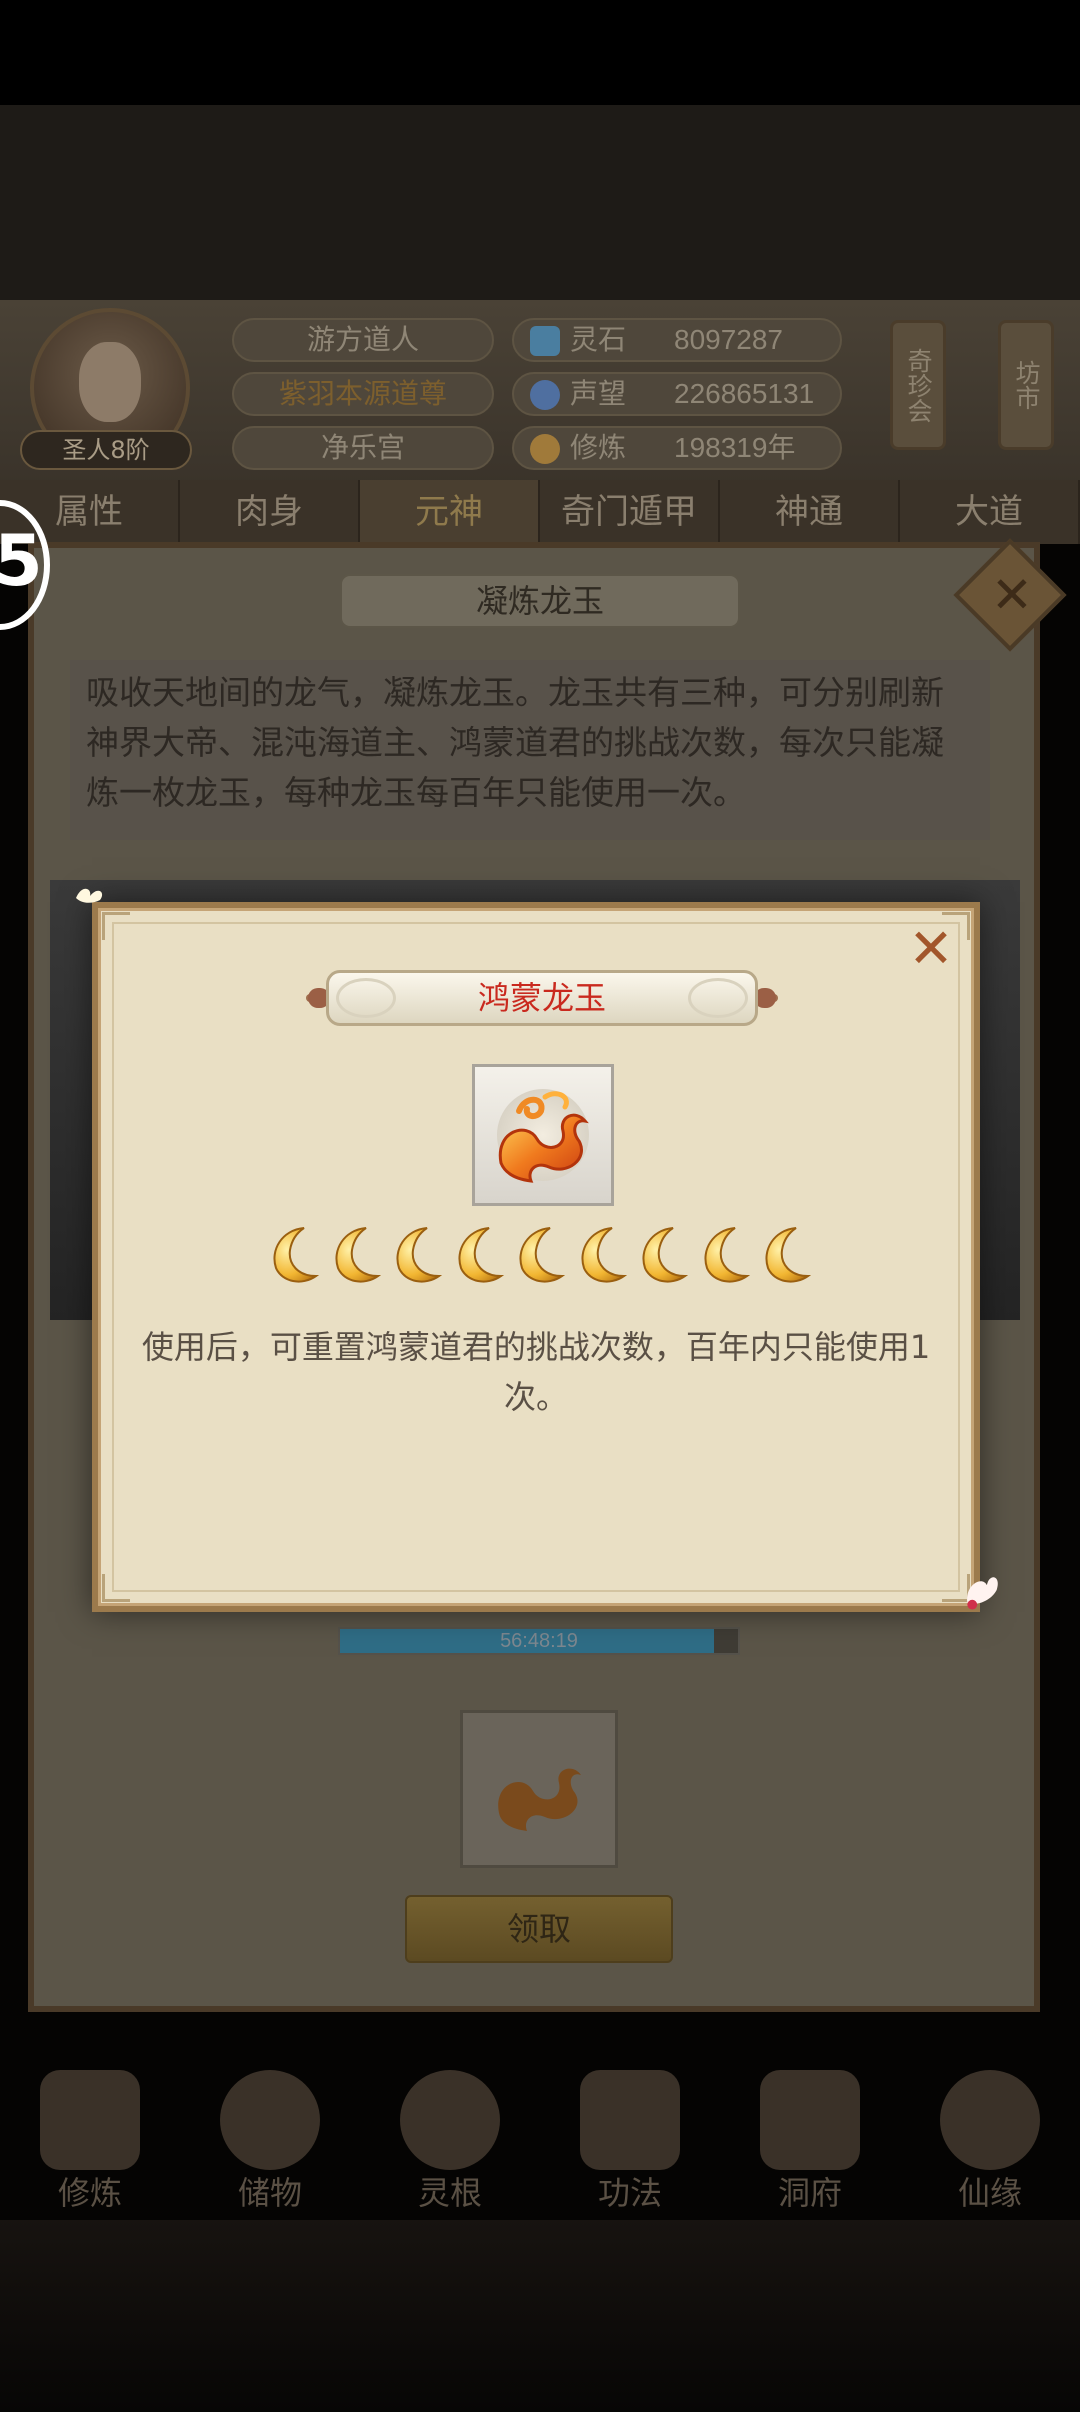 Image resolution: width=1080 pixels, height=2412 pixels. What do you see at coordinates (630, 512) in the screenshot?
I see `tab-qimen: 奇门遁甲` at bounding box center [630, 512].